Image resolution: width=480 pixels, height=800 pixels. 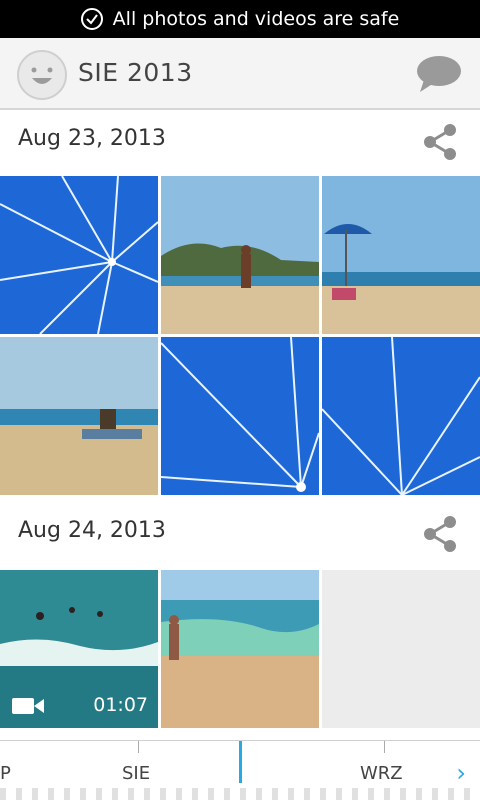 What do you see at coordinates (42, 75) in the screenshot?
I see `avatar-face-icon` at bounding box center [42, 75].